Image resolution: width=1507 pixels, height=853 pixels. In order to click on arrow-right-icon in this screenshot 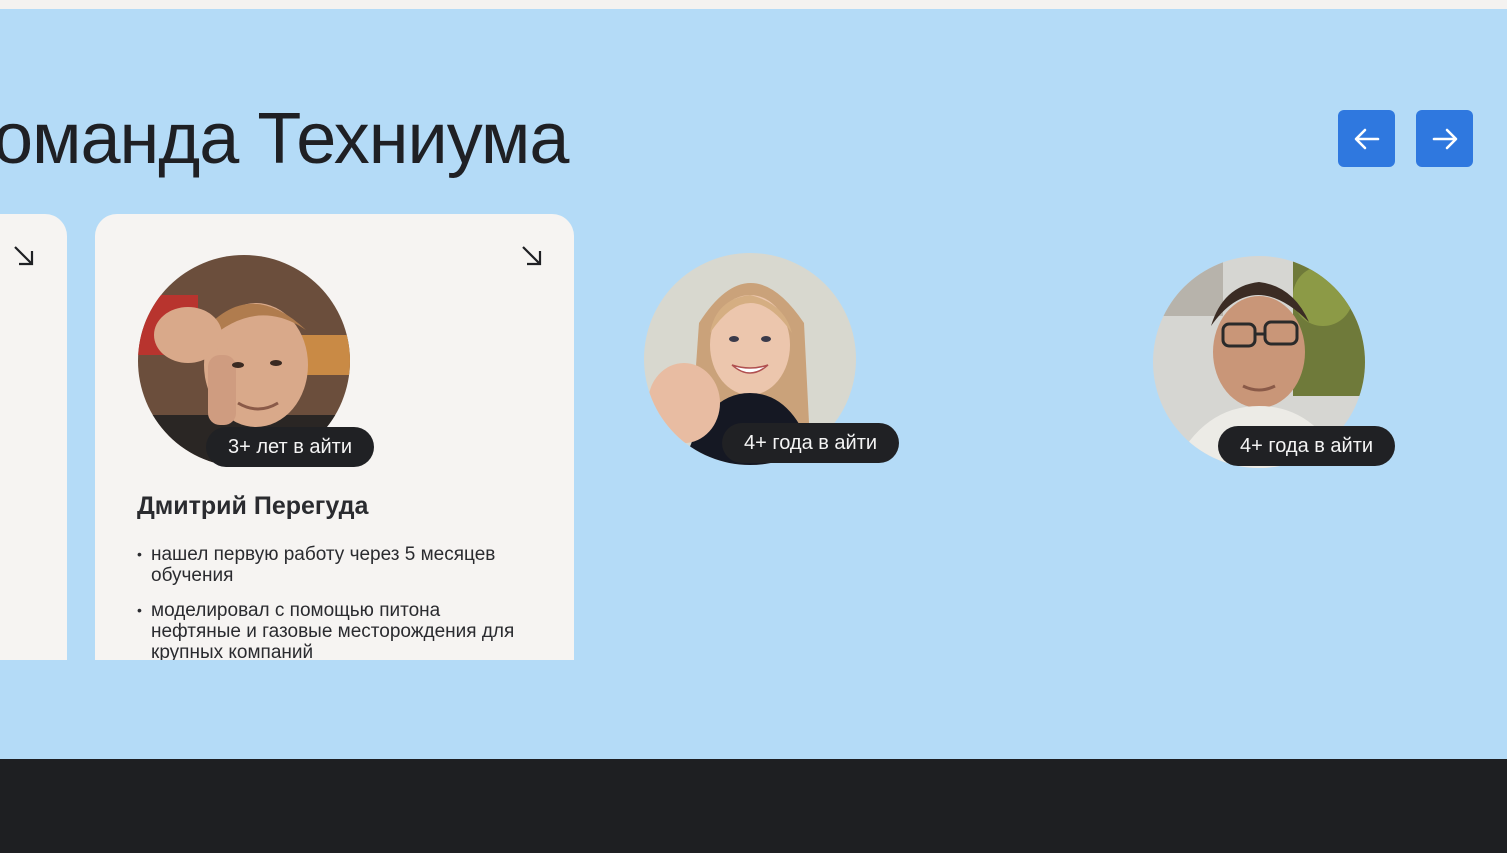, I will do `click(1445, 139)`.